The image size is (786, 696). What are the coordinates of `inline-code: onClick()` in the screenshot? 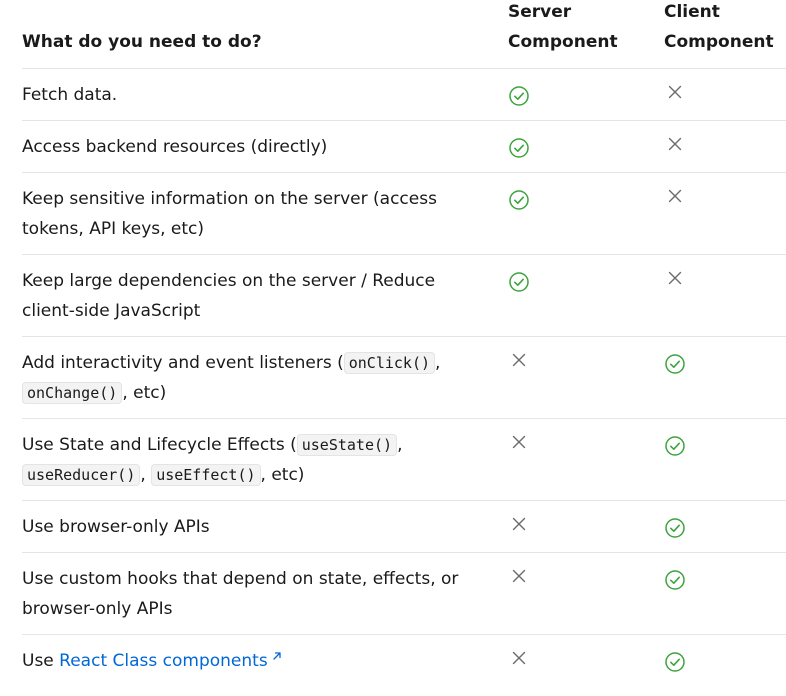 It's located at (389, 363).